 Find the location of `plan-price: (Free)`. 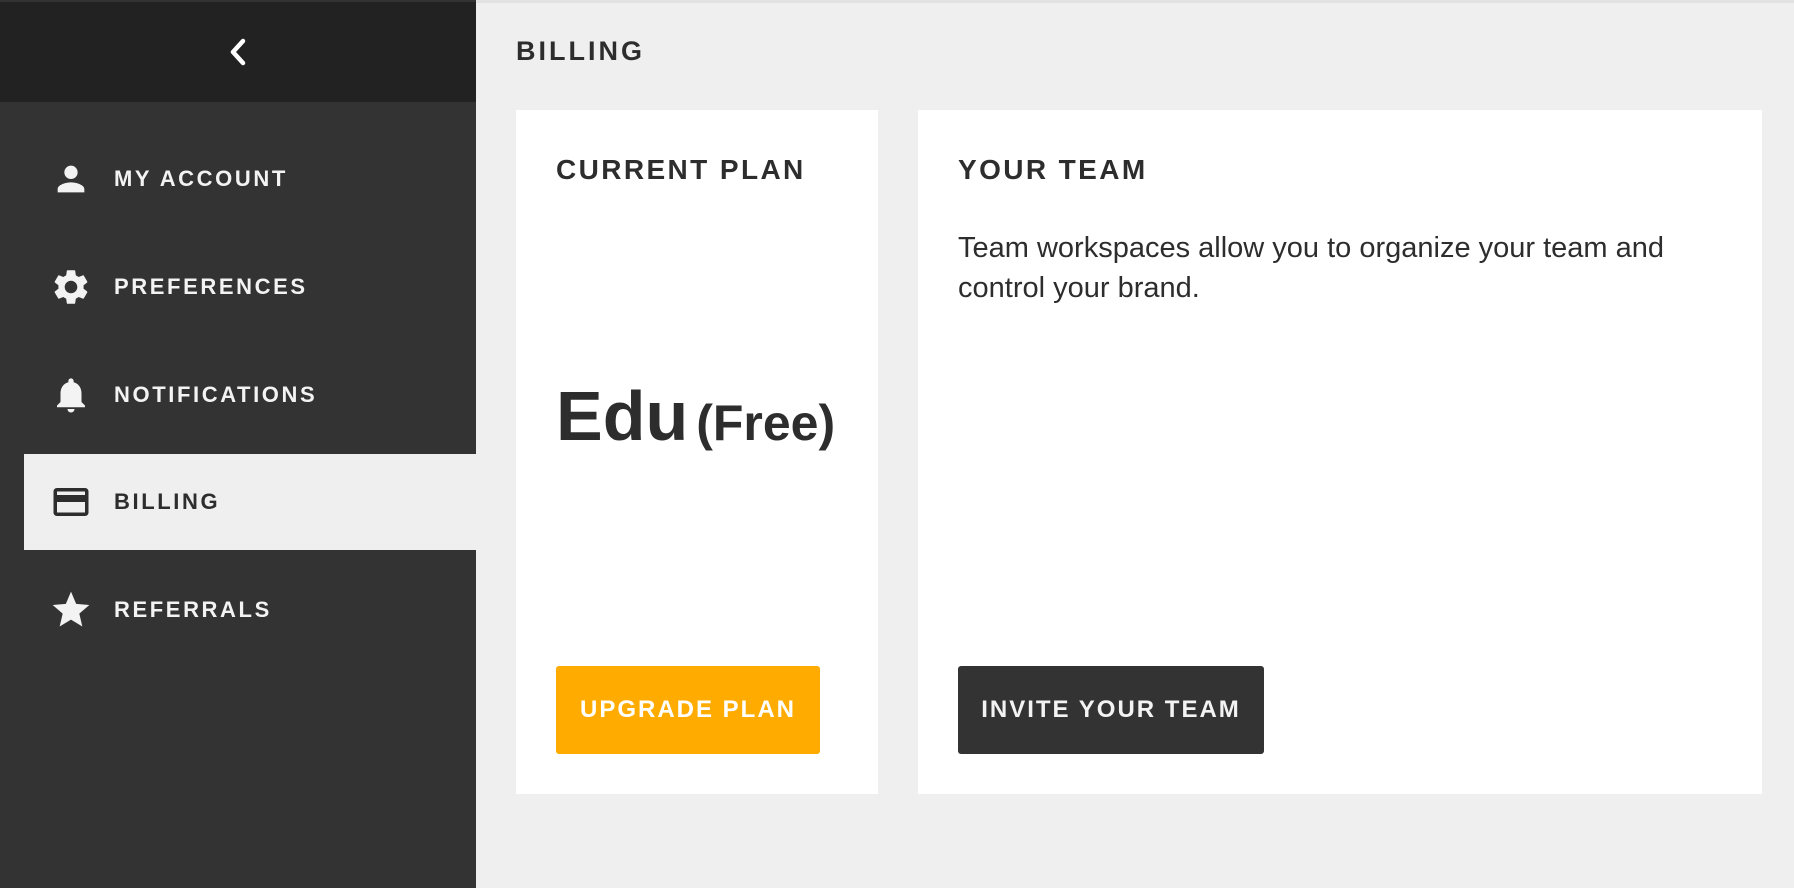

plan-price: (Free) is located at coordinates (766, 423).